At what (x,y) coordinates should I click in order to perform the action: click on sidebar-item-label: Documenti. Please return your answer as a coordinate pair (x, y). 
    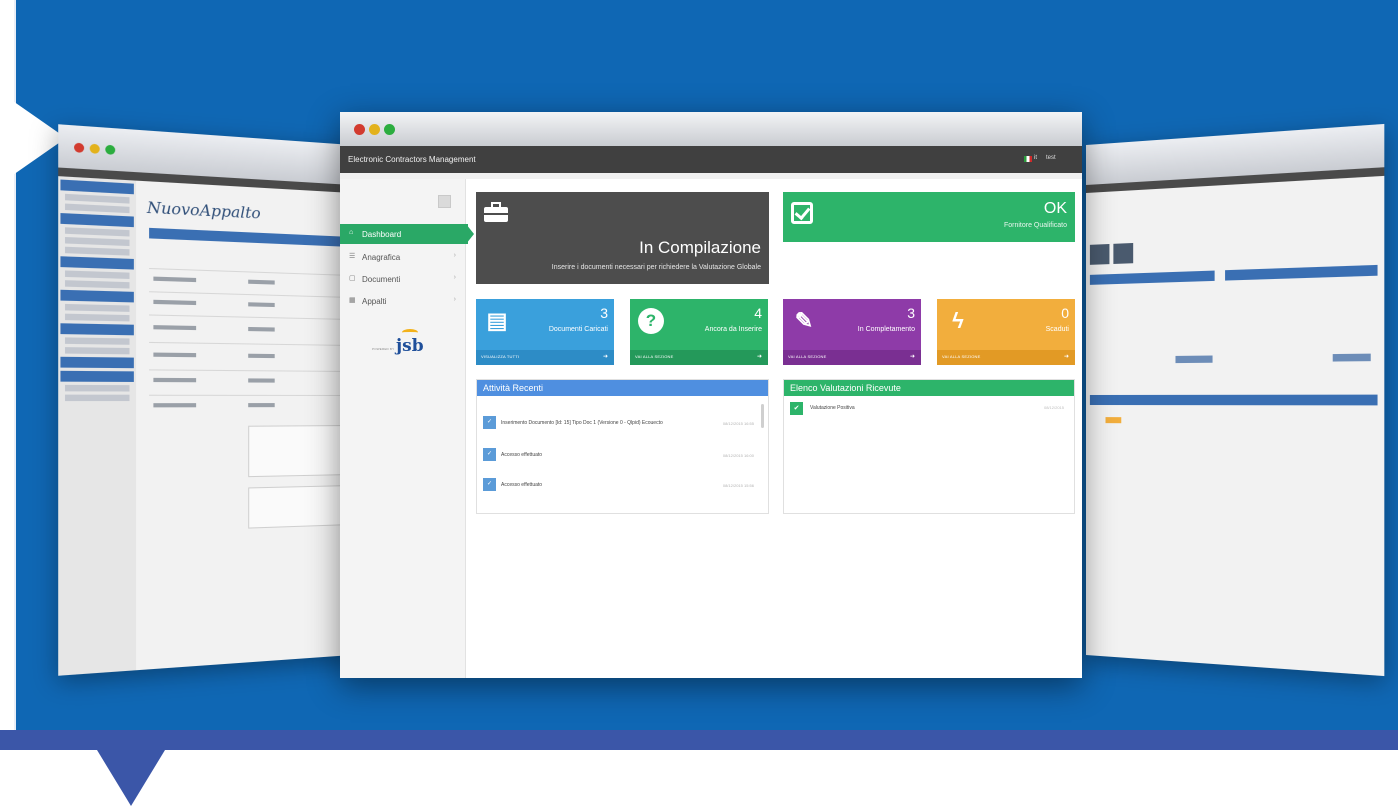
    Looking at the image, I should click on (381, 279).